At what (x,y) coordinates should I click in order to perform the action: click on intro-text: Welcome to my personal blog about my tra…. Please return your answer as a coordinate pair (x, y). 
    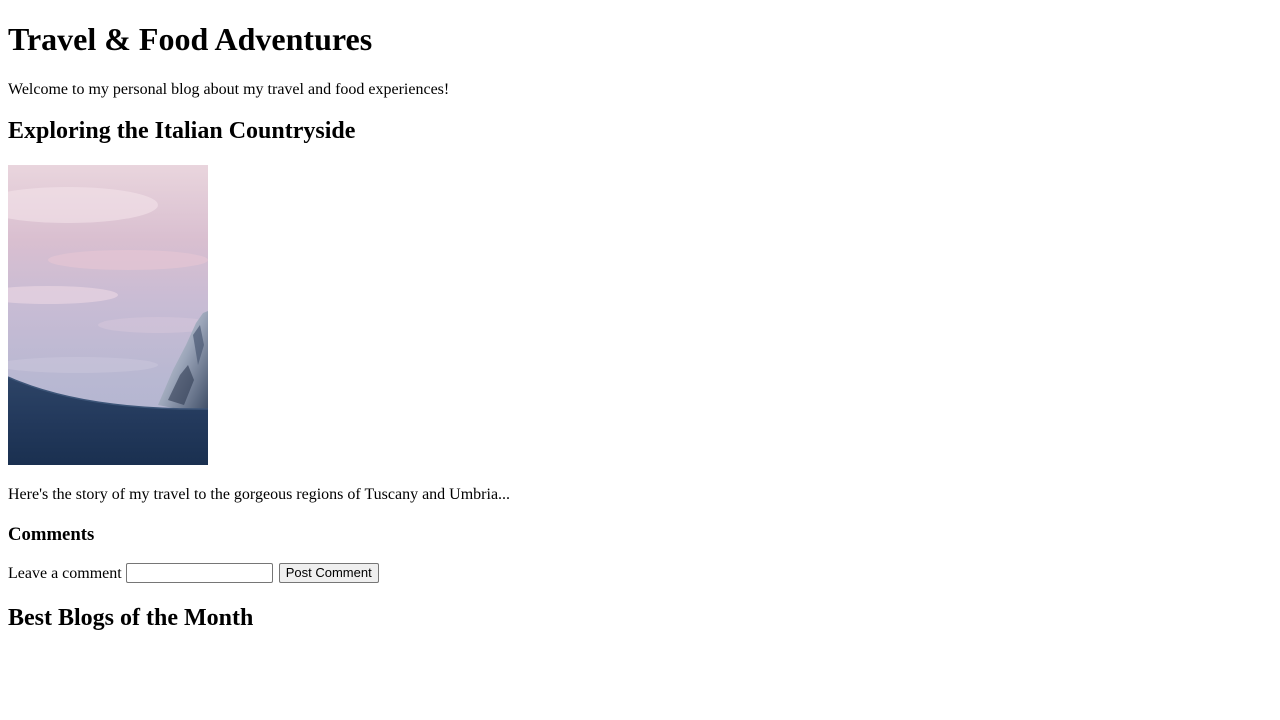
    Looking at the image, I should click on (229, 89).